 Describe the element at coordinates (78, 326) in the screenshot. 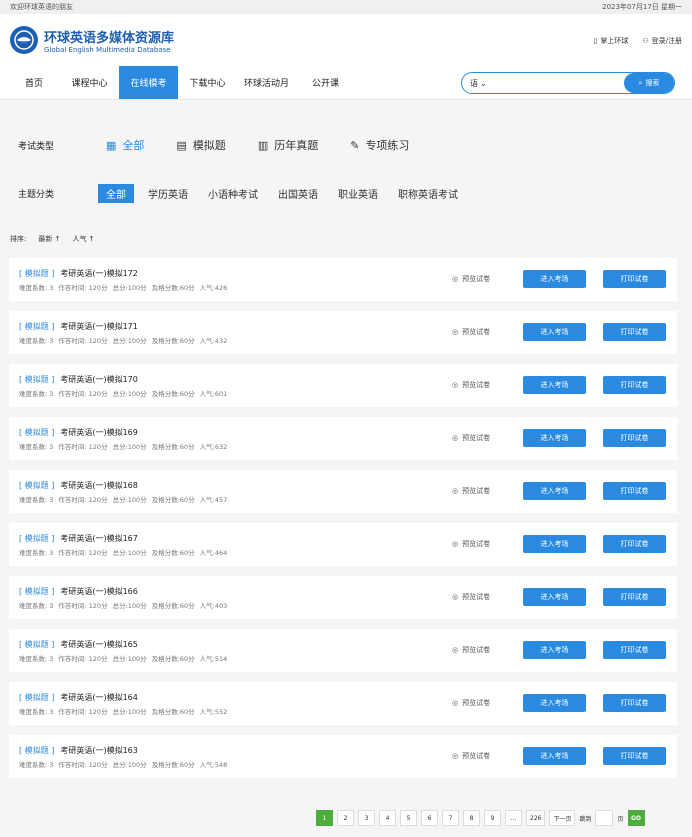

I see `exam-title: [ 模拟题 ] 考研英语(一)模拟171` at that location.